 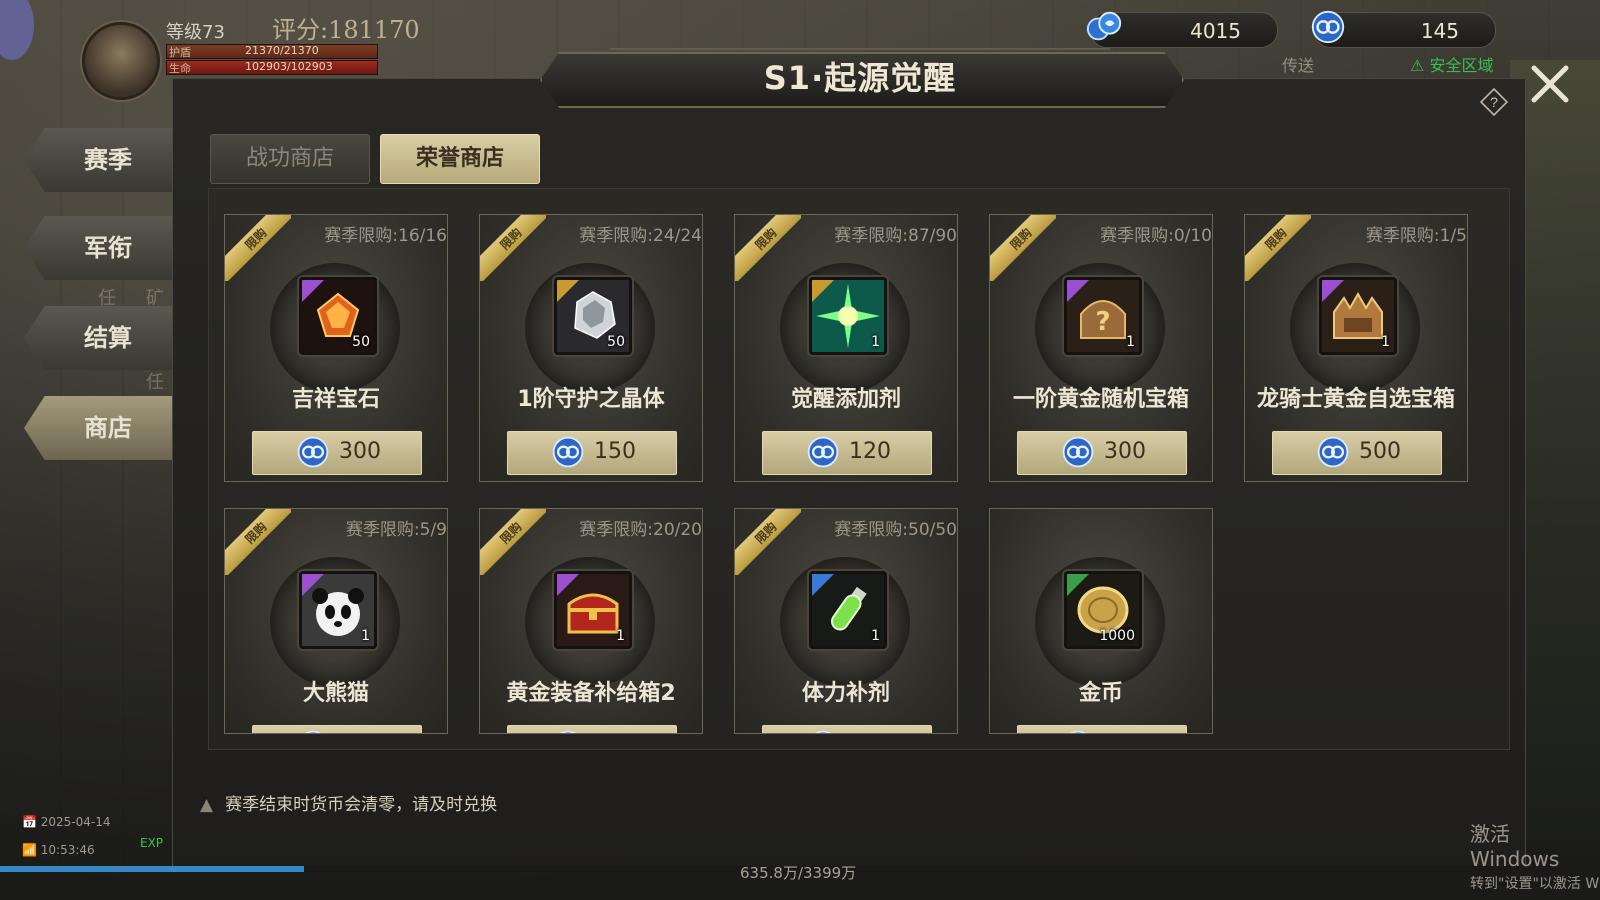 I want to click on shop-item-card: 限购 赛季限购:0/10? 1 一阶黄金随机宝箱 300, so click(x=1101, y=348).